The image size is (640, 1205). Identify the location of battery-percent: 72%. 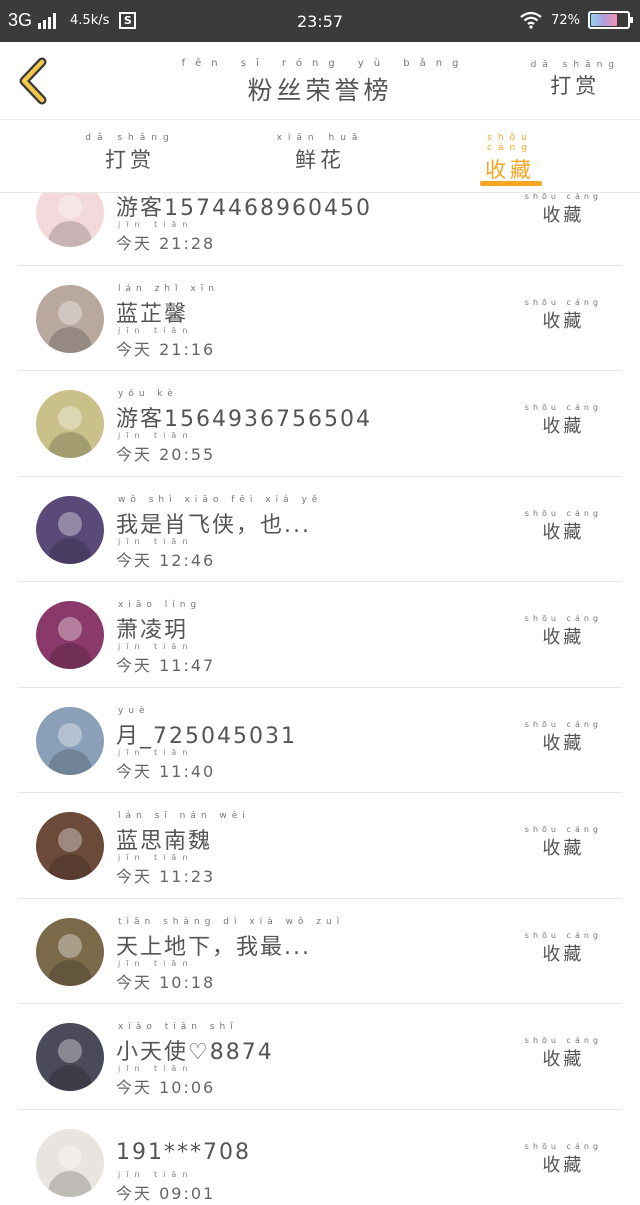
(565, 20).